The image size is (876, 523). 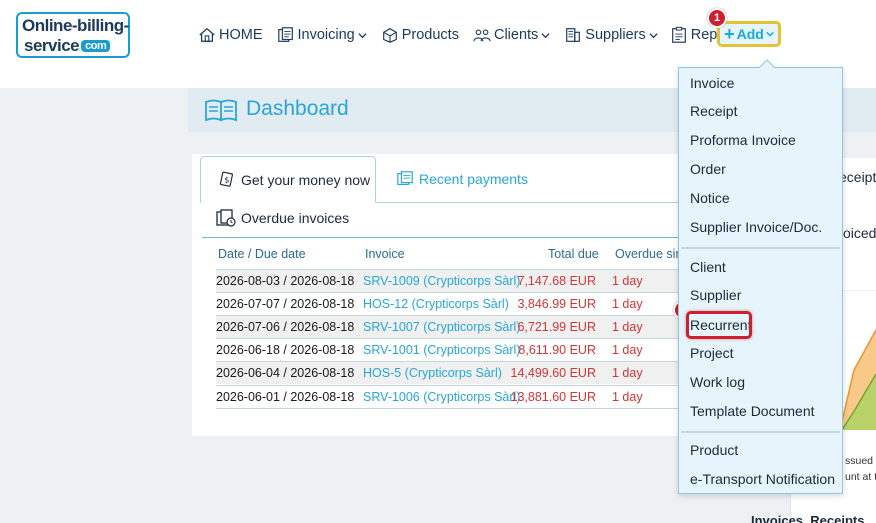 What do you see at coordinates (389, 35) in the screenshot?
I see `products-box-icon` at bounding box center [389, 35].